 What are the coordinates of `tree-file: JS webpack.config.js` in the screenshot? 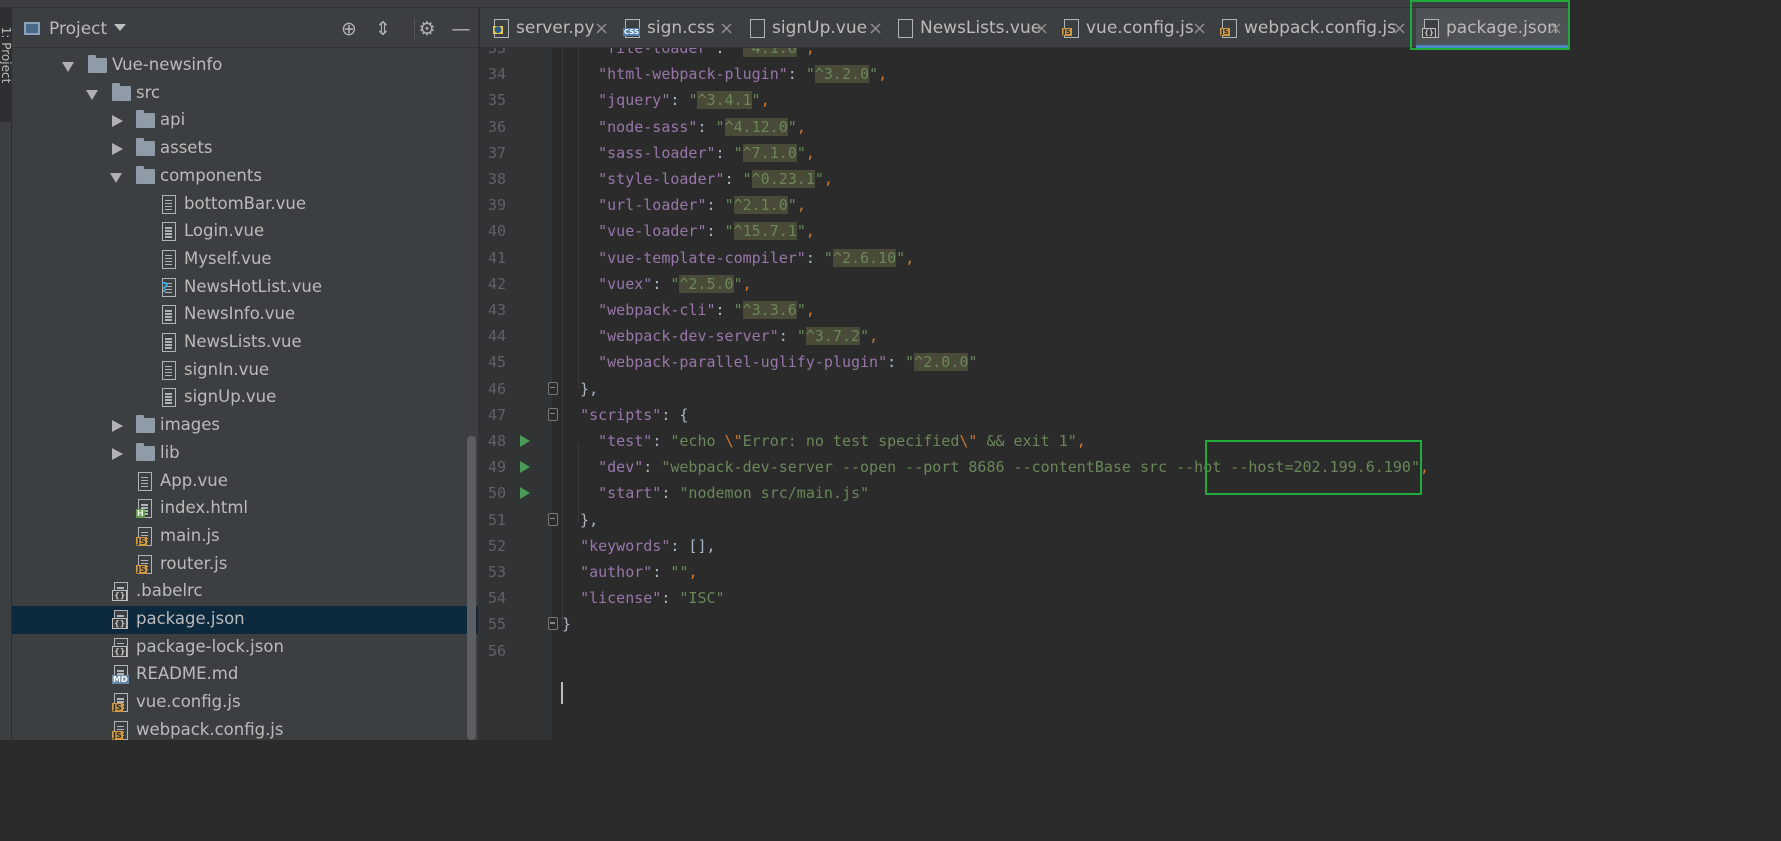 It's located at (245, 728).